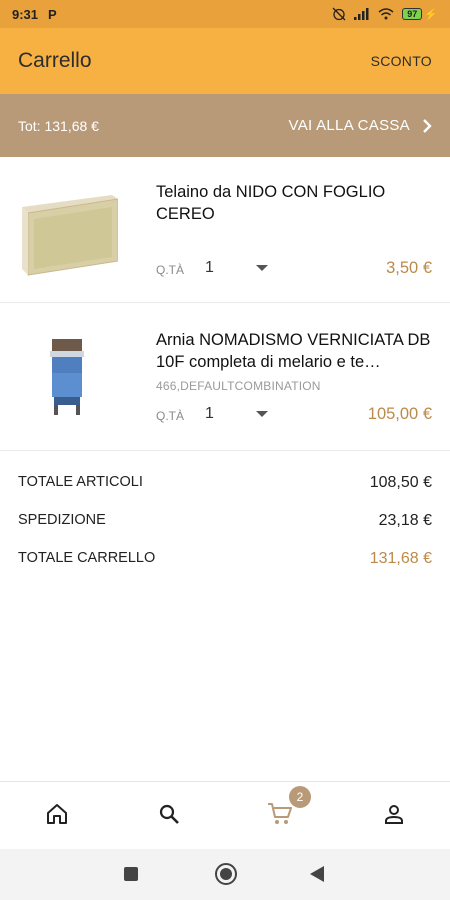  What do you see at coordinates (400, 482) in the screenshot?
I see `totale-articoli-value: 108,50 €` at bounding box center [400, 482].